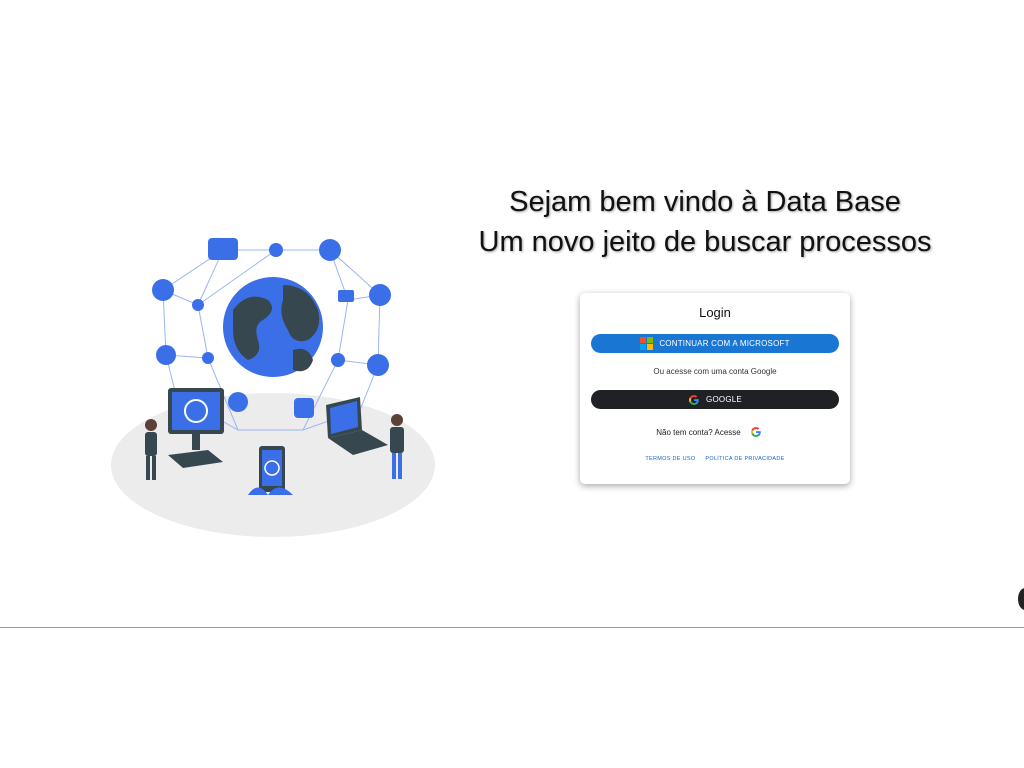 Image resolution: width=1024 pixels, height=768 pixels. Describe the element at coordinates (273, 387) in the screenshot. I see `network-illustration` at that location.